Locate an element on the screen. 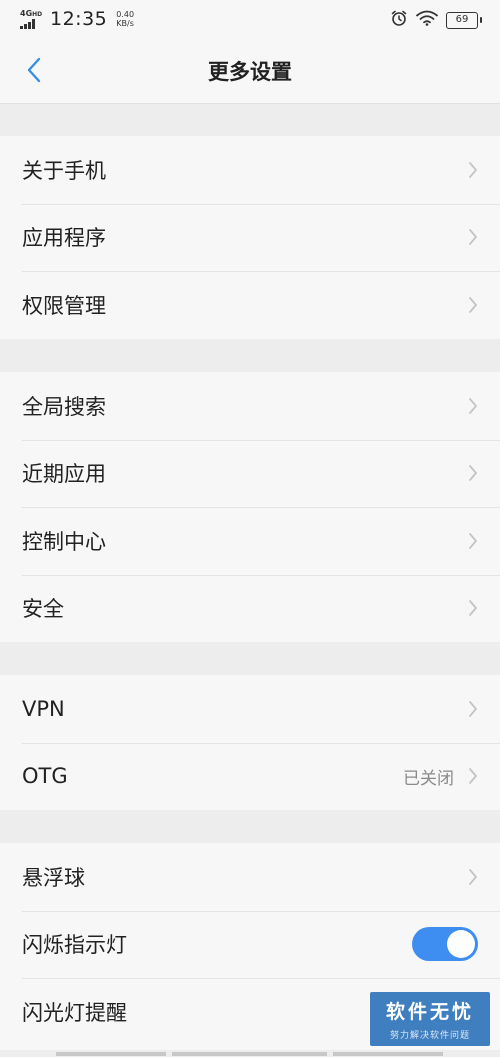 Image resolution: width=500 pixels, height=1057 pixels. app-header: 更多设置 is located at coordinates (250, 70).